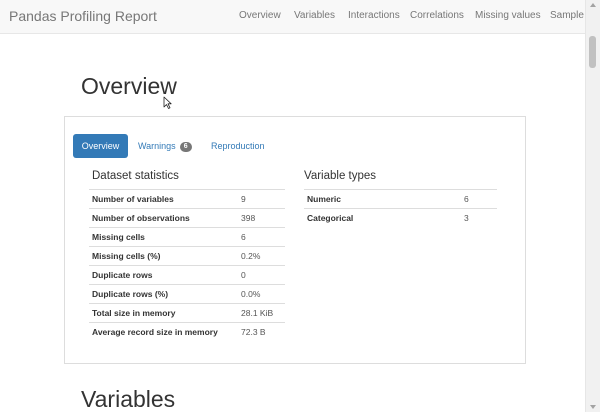 The width and height of the screenshot is (600, 413). Describe the element at coordinates (157, 146) in the screenshot. I see `tab-warnings-label: Warnings` at that location.